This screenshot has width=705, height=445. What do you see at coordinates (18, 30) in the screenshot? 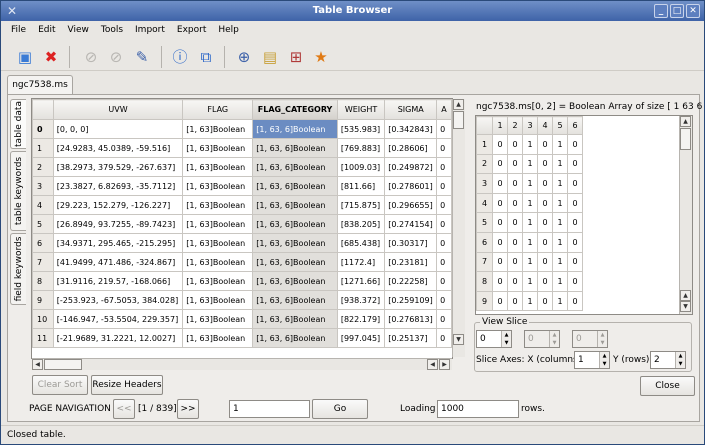
I see `menu-file: File` at bounding box center [18, 30].